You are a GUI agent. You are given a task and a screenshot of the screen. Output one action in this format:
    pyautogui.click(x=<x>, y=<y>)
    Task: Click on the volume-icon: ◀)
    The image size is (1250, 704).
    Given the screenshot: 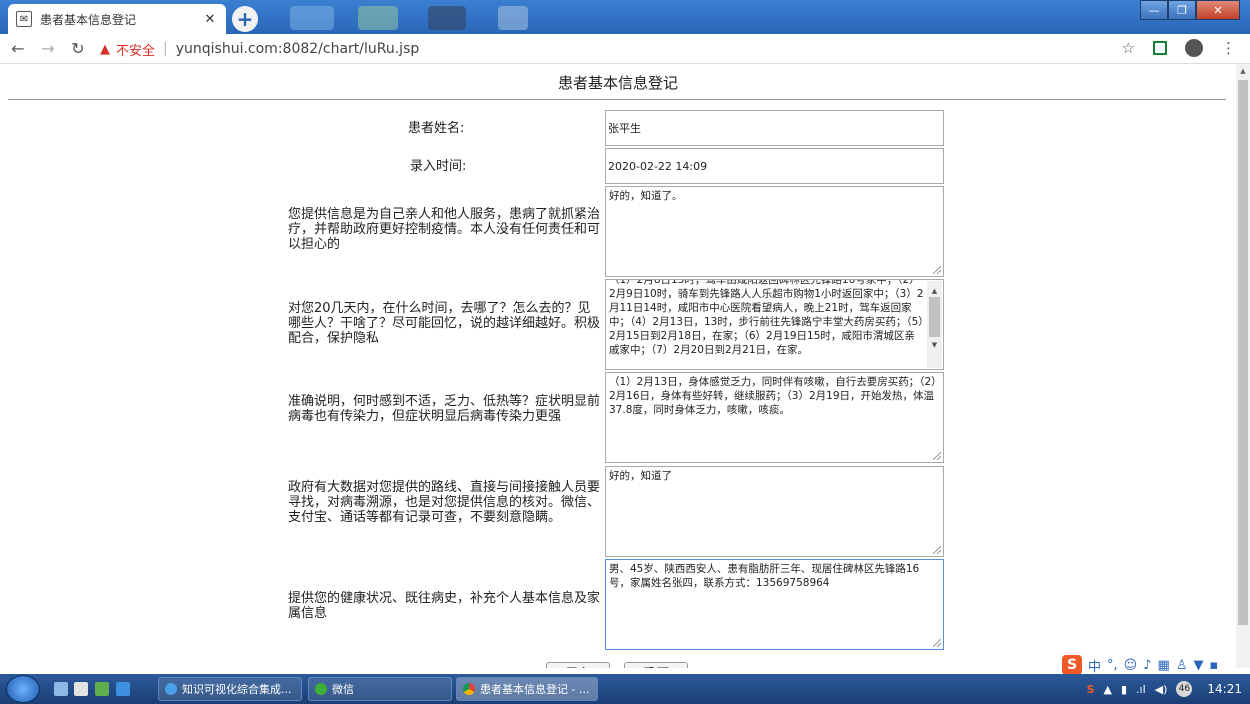 What is the action you would take?
    pyautogui.click(x=1161, y=689)
    